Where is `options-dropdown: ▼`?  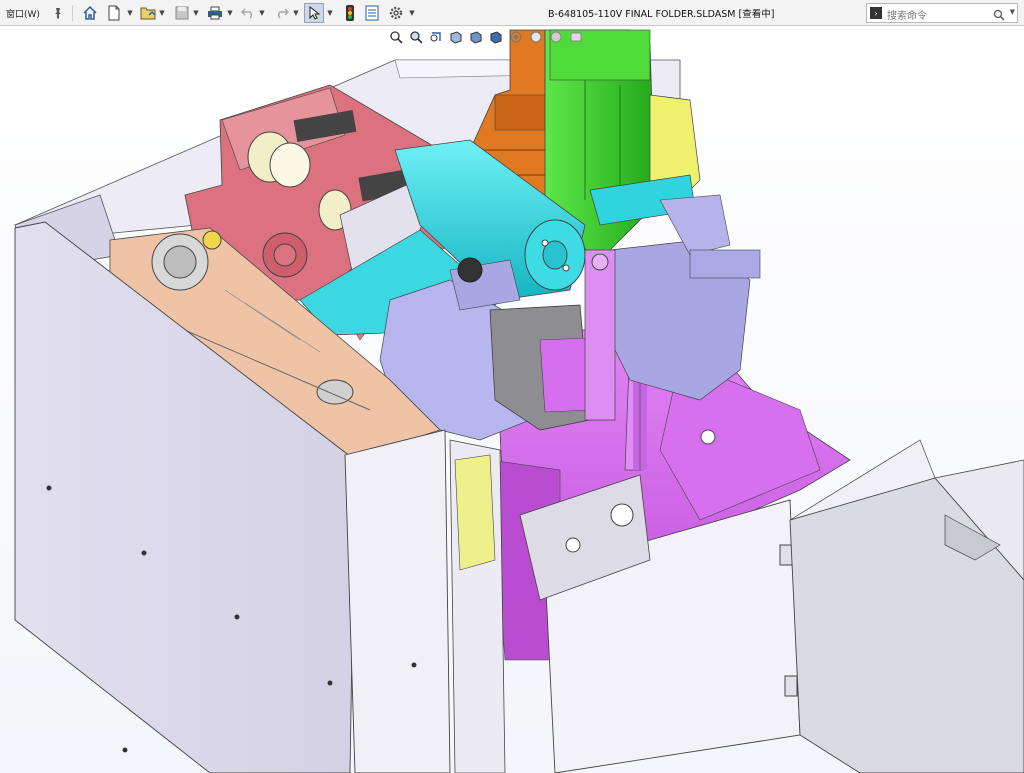 options-dropdown: ▼ is located at coordinates (412, 13).